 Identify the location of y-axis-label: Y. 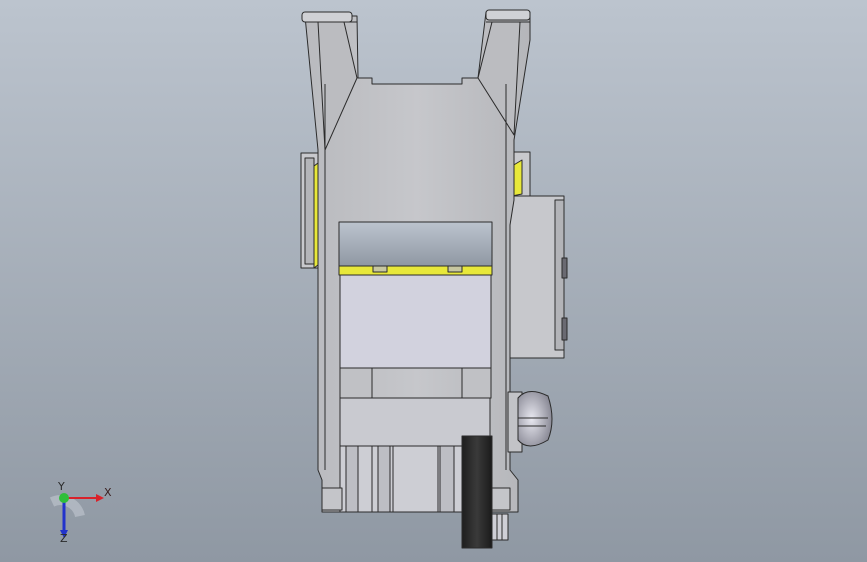
(61, 486).